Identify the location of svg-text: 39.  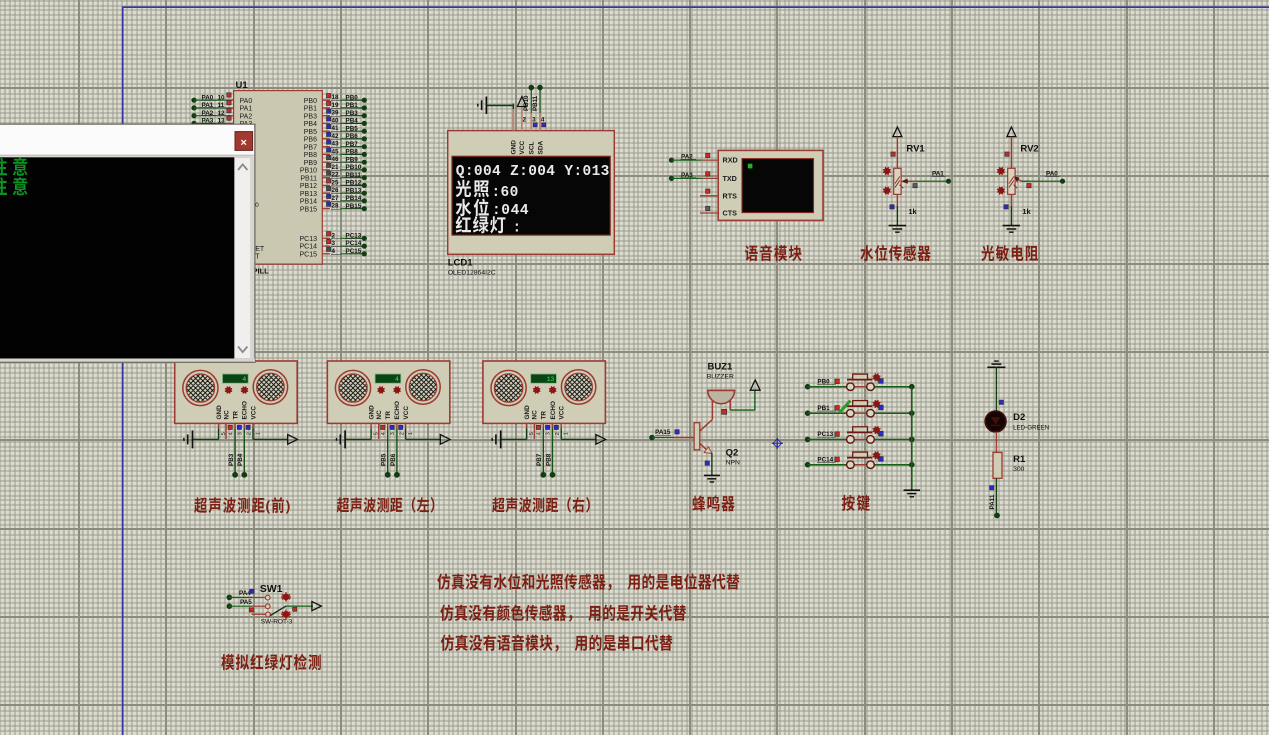
(336, 113).